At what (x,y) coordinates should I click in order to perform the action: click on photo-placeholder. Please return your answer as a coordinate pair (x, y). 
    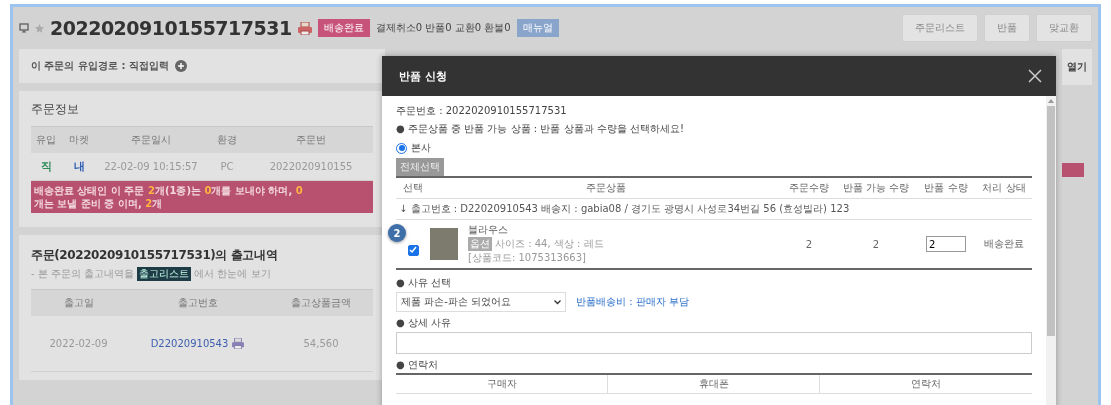
    Looking at the image, I should click on (444, 244).